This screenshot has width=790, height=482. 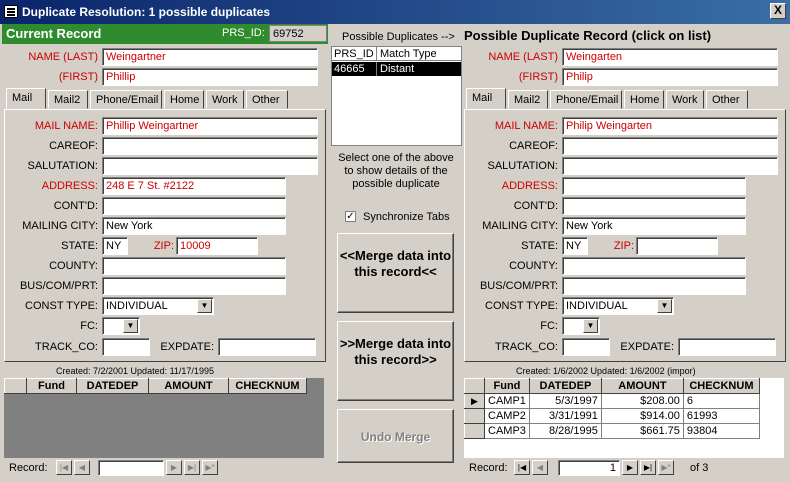 I want to click on right-tab-strip: Mail Mail2 Phone/Email Home Work Other, so click(x=626, y=99).